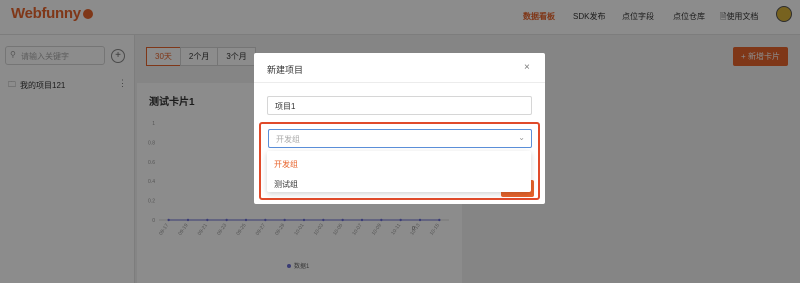 This screenshot has width=800, height=283. I want to click on chevron-down-icon: ⌄, so click(521, 137).